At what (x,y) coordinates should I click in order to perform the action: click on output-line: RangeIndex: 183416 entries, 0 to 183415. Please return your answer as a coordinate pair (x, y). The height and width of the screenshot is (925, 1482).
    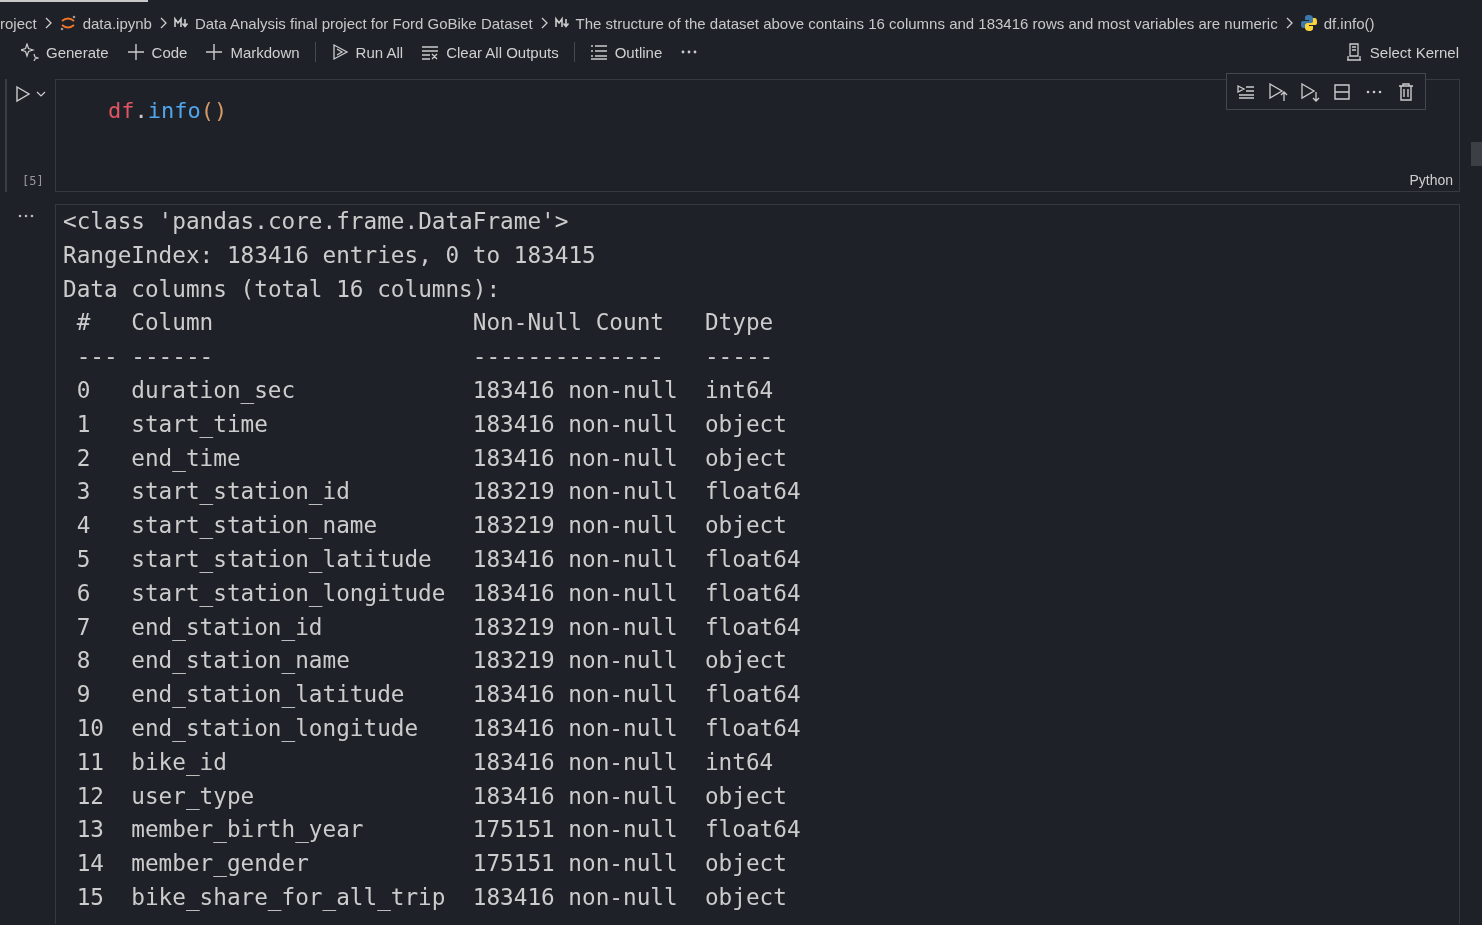
    Looking at the image, I should click on (329, 255).